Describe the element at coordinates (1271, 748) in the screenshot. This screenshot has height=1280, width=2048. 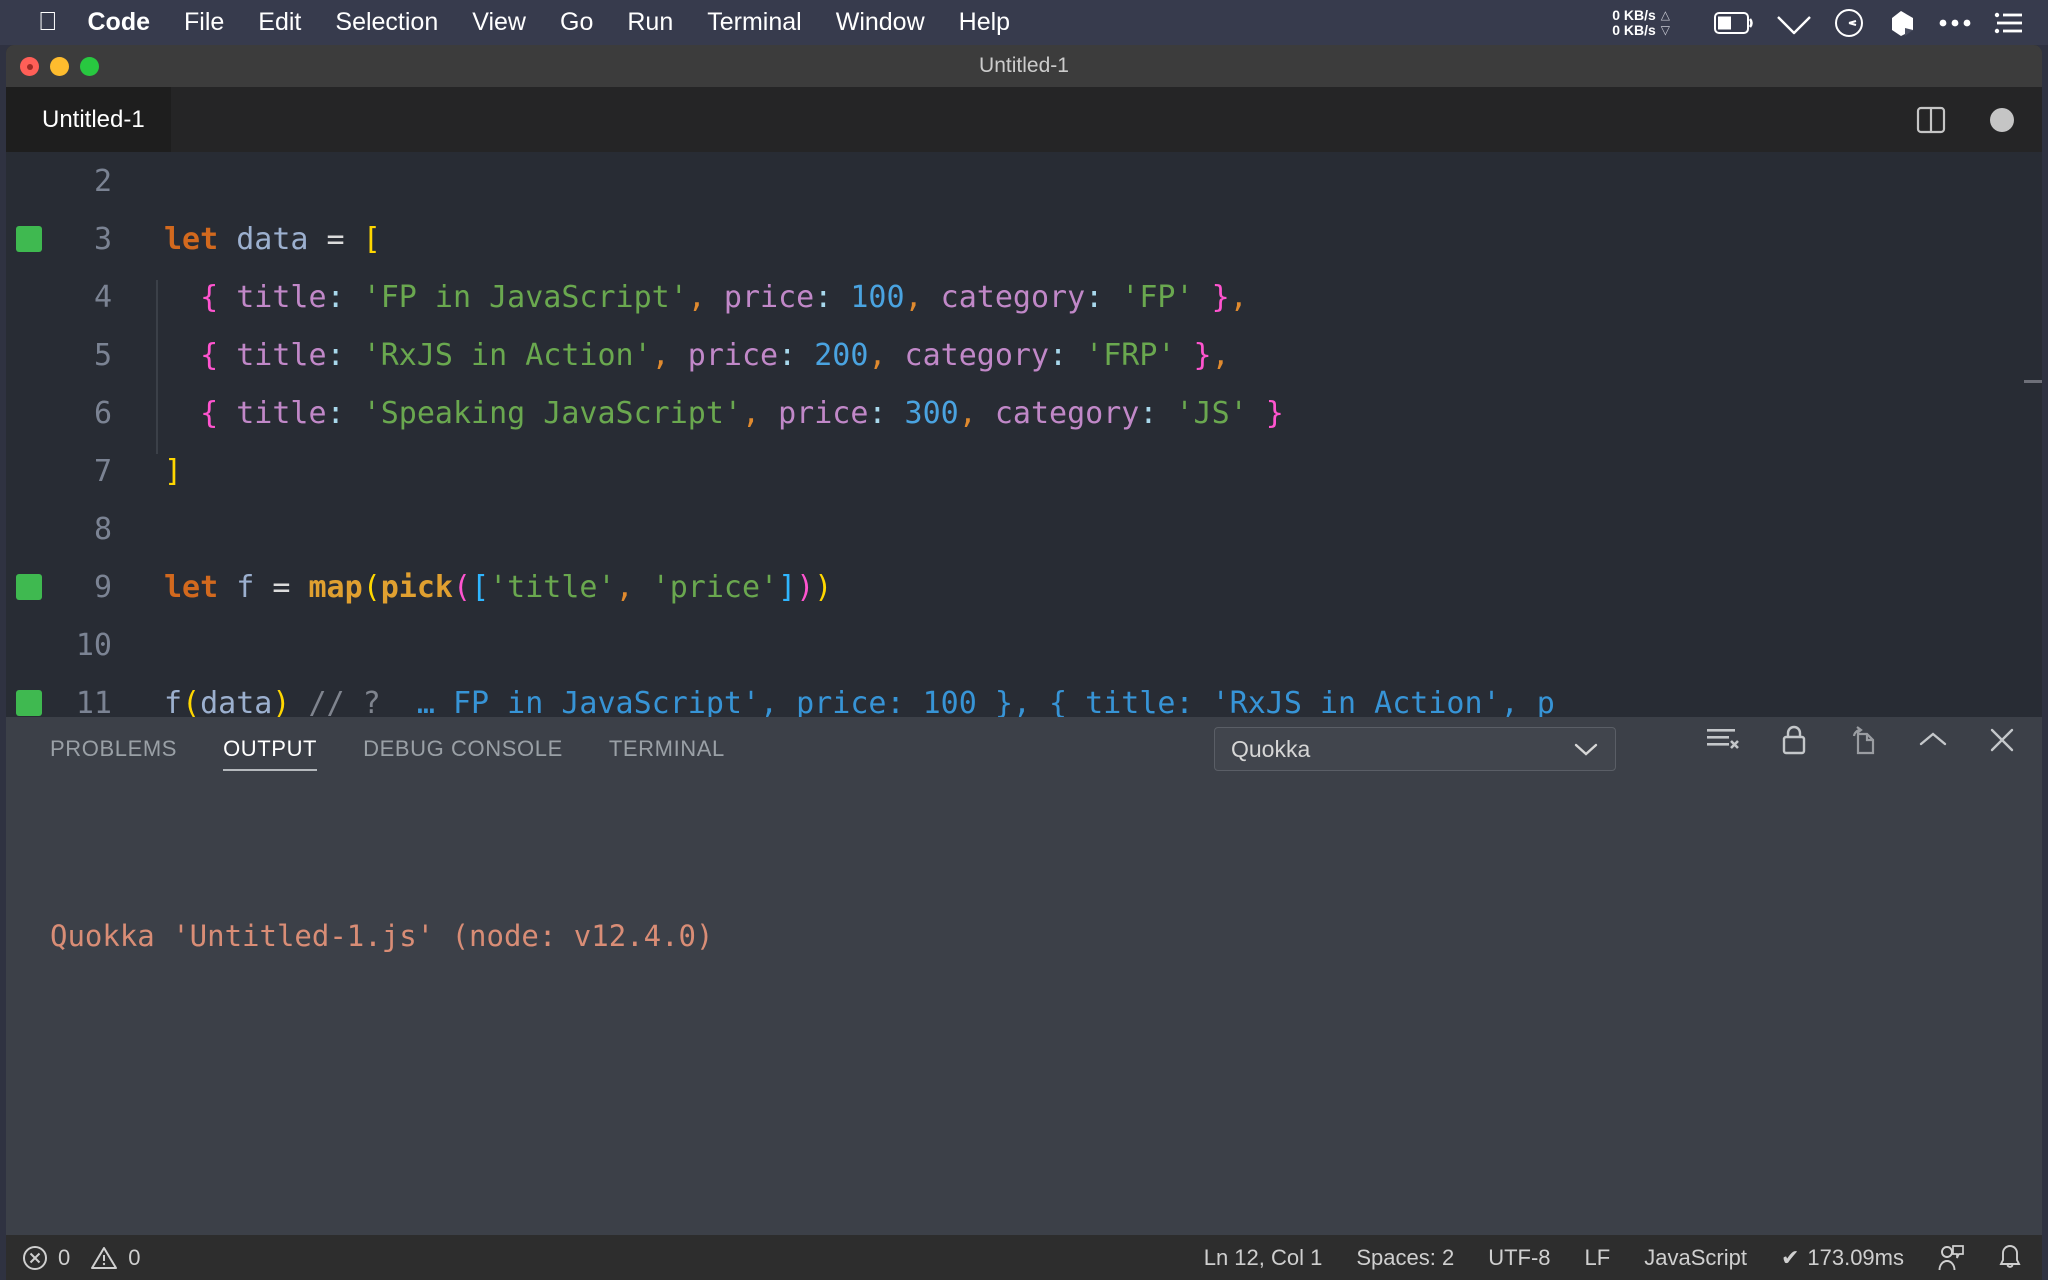
I see `output-channel-value: Quokka` at that location.